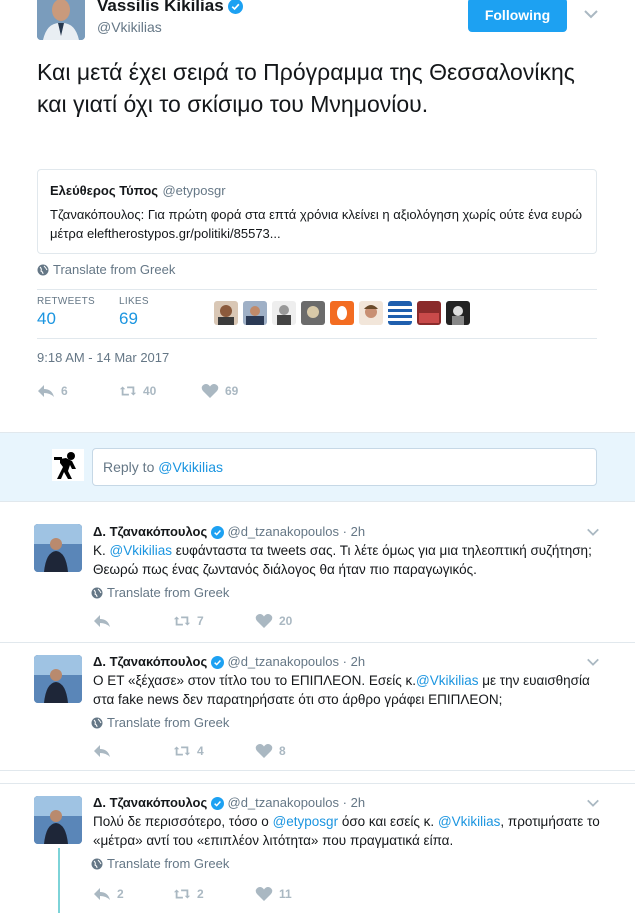  I want to click on retweet-action: 2, so click(214, 894).